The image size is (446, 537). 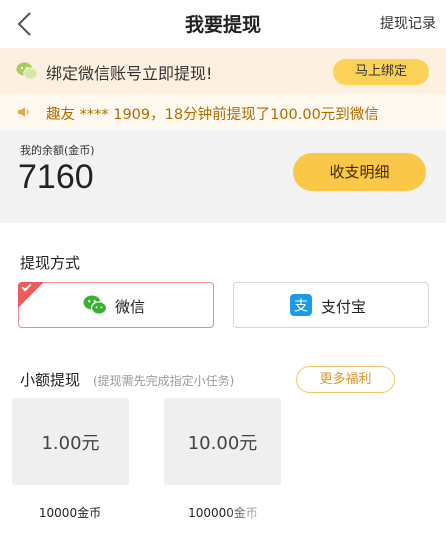 I want to click on amount-value: 1.00元, so click(x=70, y=443).